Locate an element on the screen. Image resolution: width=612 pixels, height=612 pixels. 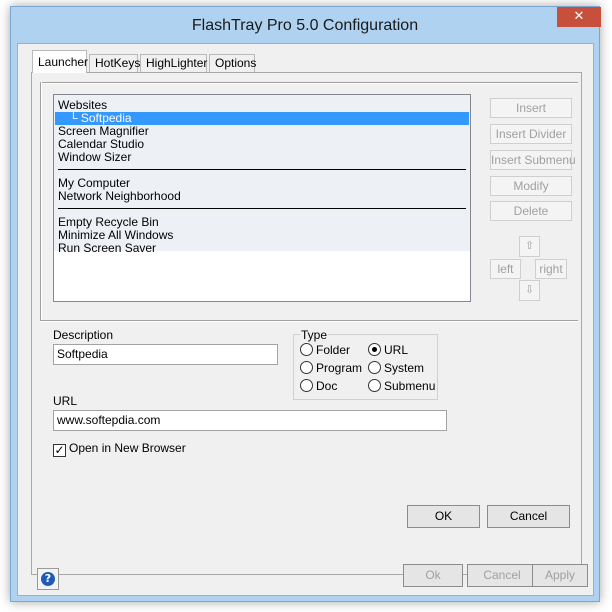
radio-label: Submenu is located at coordinates (410, 386).